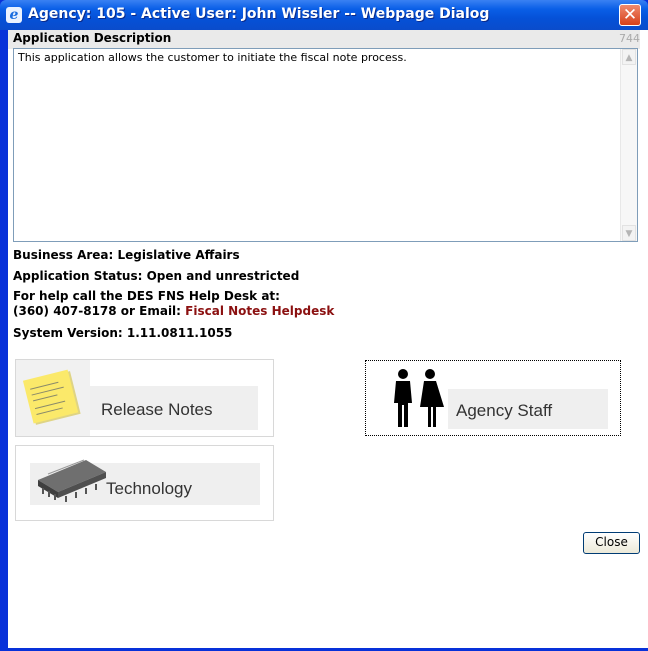 This screenshot has width=648, height=651. What do you see at coordinates (92, 38) in the screenshot?
I see `description-heading: Application Description` at bounding box center [92, 38].